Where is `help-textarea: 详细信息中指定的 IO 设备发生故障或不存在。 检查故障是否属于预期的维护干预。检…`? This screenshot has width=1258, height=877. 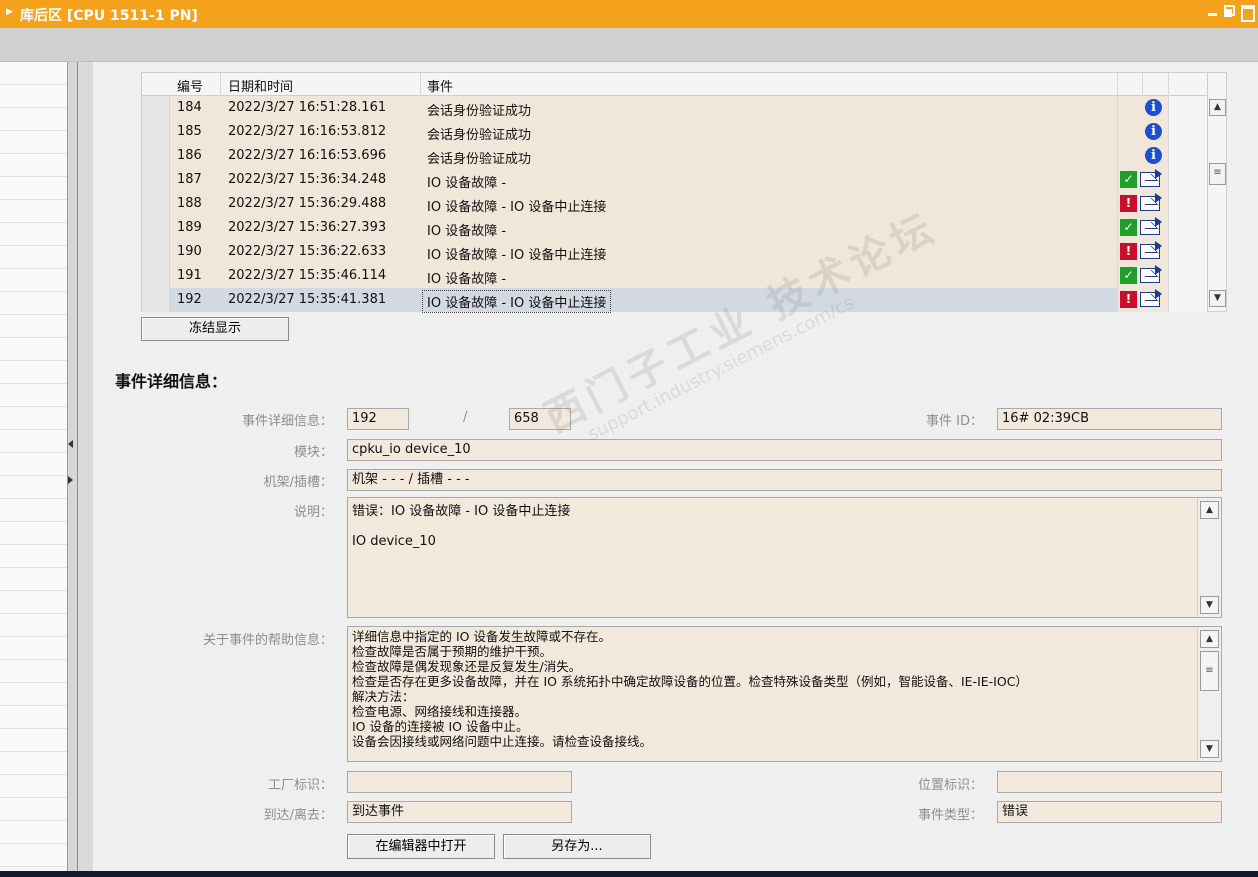
help-textarea: 详细信息中指定的 IO 设备发生故障或不存在。 检查故障是否属于预期的维护干预。检… is located at coordinates (784, 694).